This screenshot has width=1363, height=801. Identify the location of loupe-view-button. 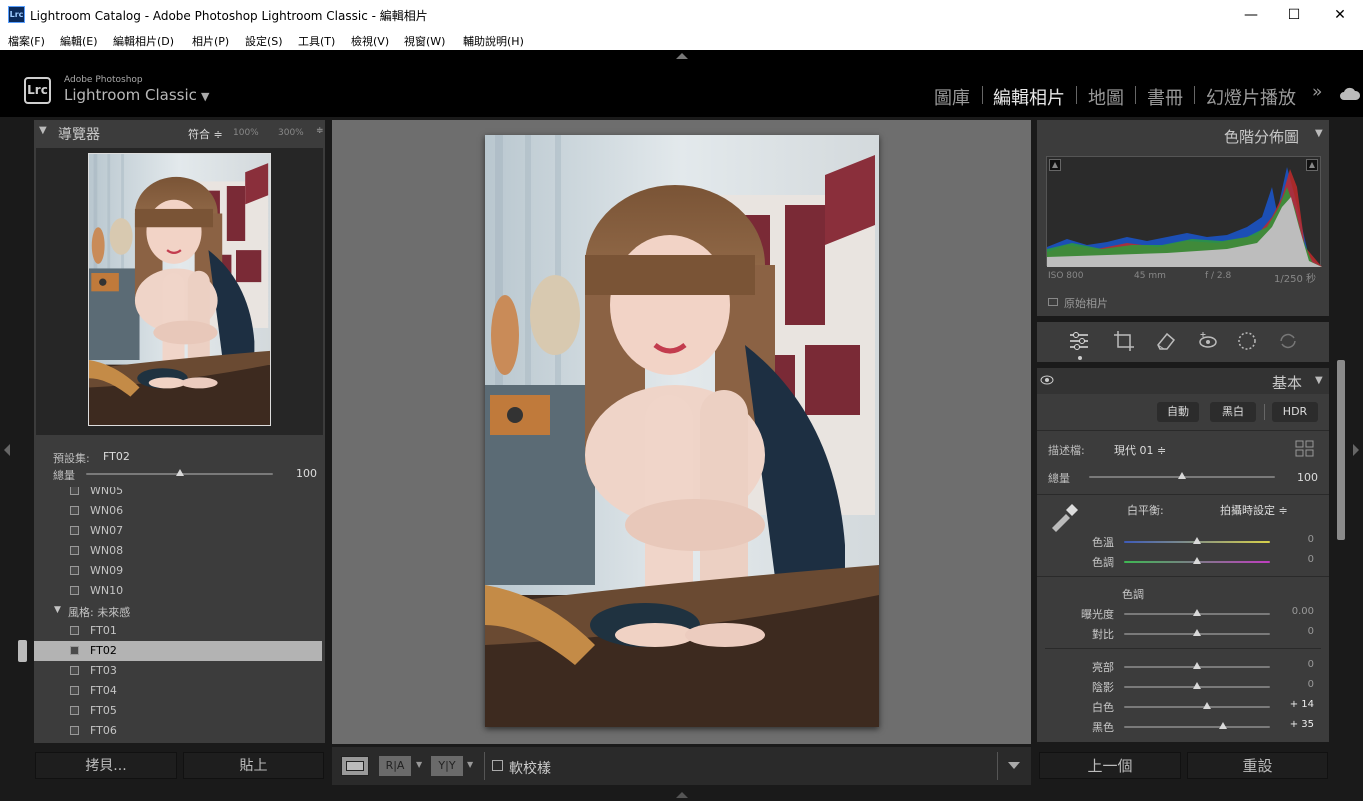
(355, 766).